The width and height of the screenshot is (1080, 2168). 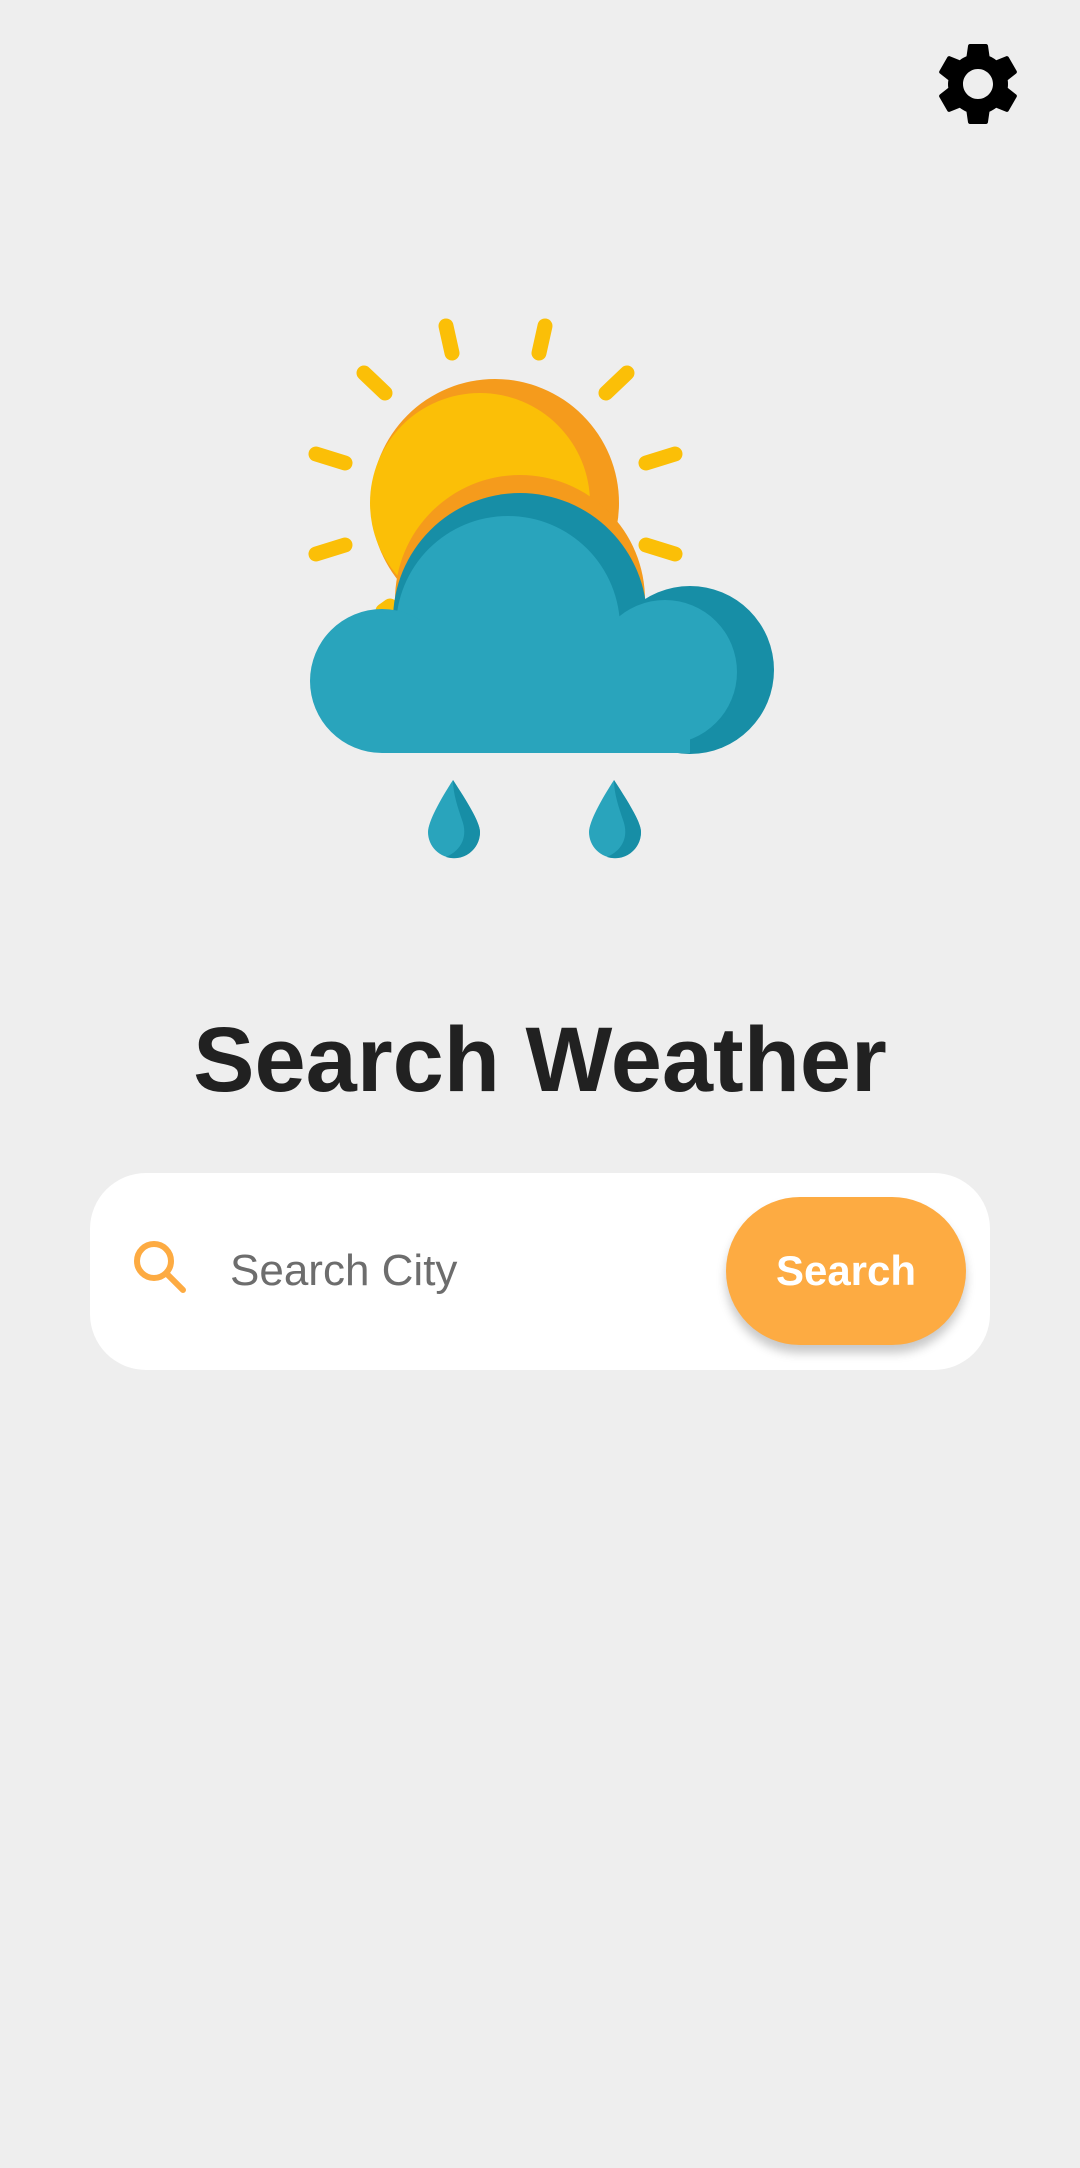 I want to click on gear-icon, so click(x=978, y=84).